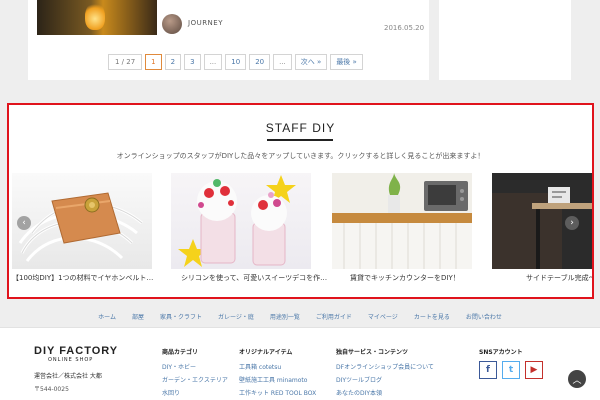 Image resolution: width=600 pixels, height=400 pixels. I want to click on footer-link: あなたのDIY本領, so click(385, 392).